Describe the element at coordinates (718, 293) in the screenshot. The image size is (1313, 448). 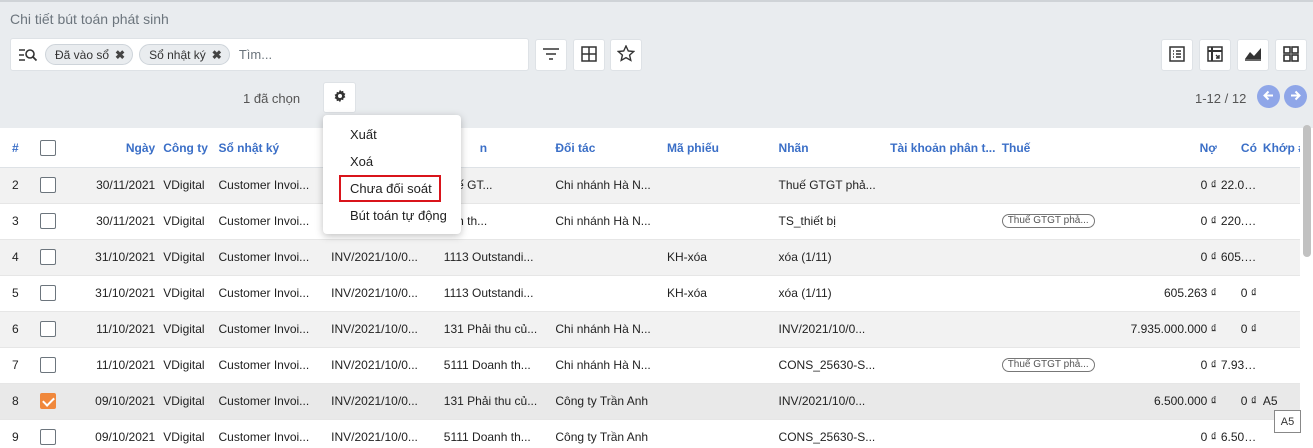
I see `cell-voucher: KH-xóa` at that location.